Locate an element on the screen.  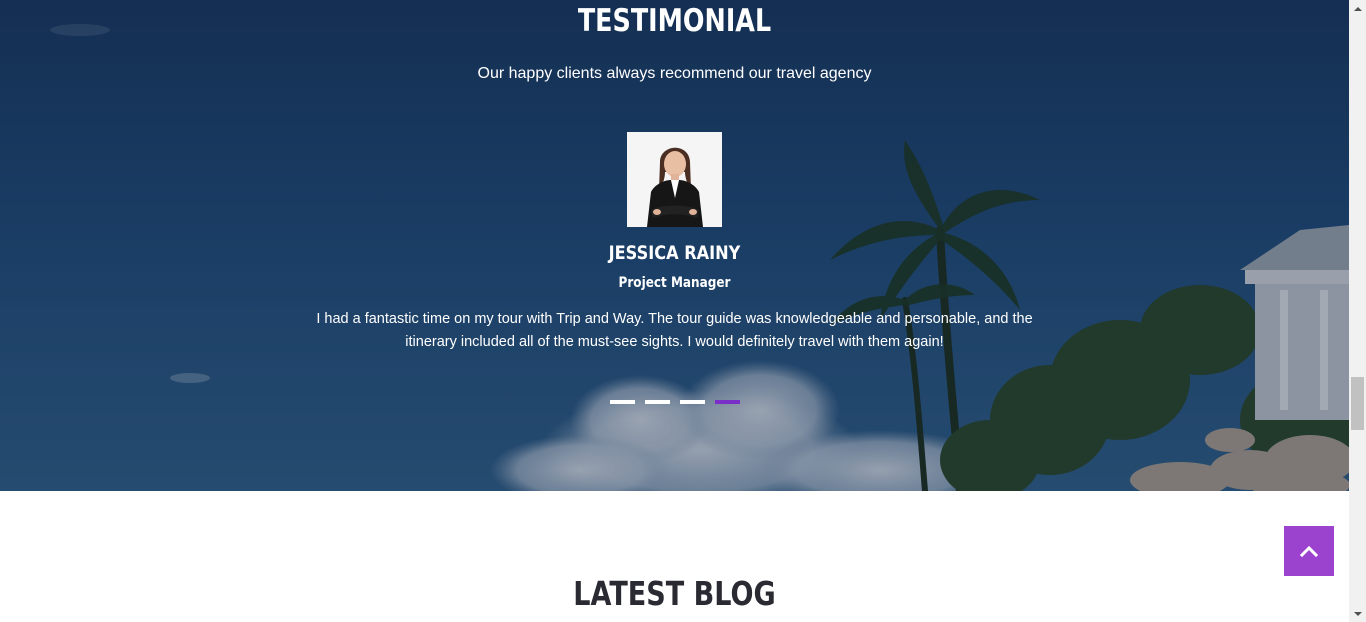
scroll-down-arrow is located at coordinates (1357, 613).